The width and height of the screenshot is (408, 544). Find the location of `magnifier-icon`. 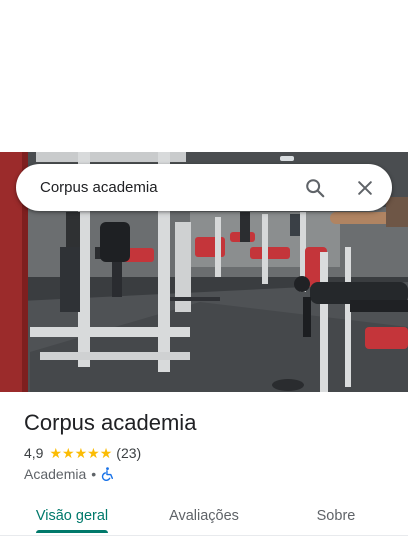

magnifier-icon is located at coordinates (315, 187).